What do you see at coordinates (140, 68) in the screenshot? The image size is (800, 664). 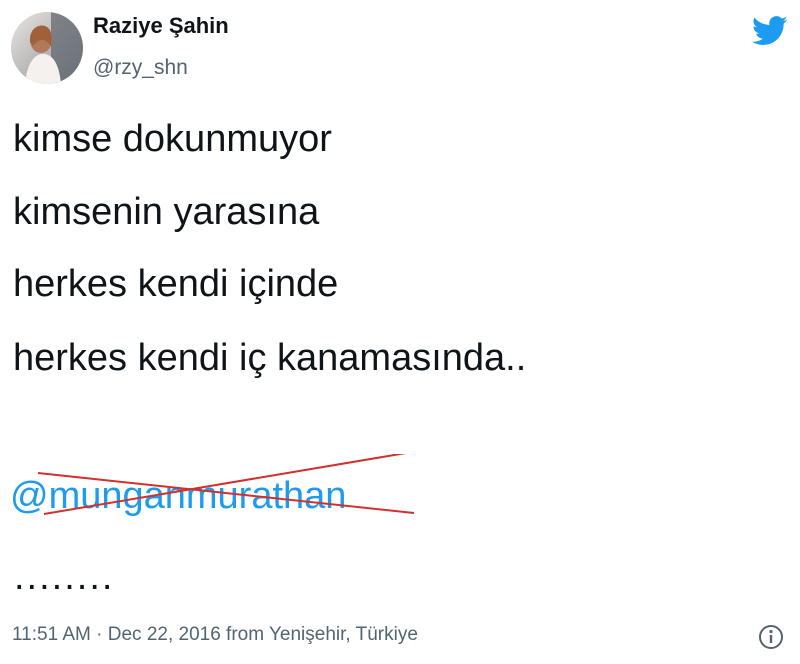 I see `author-handle: @rzy_shn` at bounding box center [140, 68].